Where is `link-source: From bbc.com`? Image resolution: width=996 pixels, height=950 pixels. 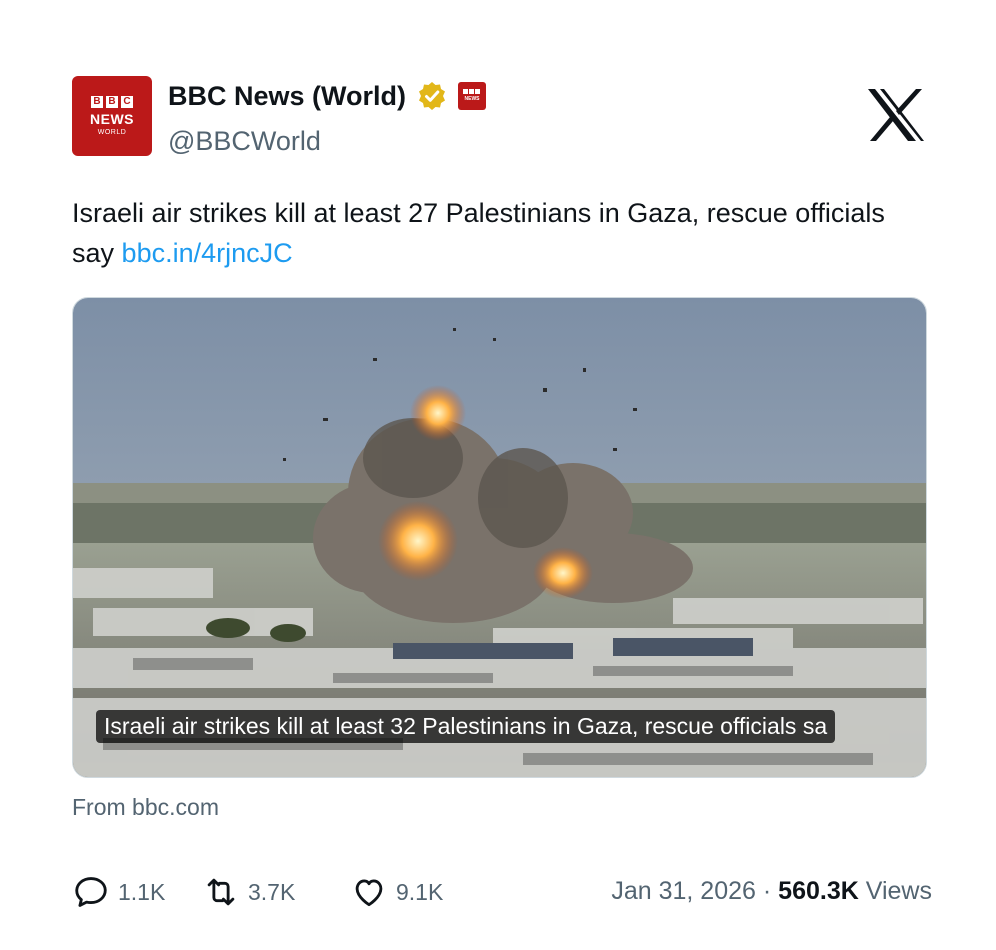 link-source: From bbc.com is located at coordinates (145, 807).